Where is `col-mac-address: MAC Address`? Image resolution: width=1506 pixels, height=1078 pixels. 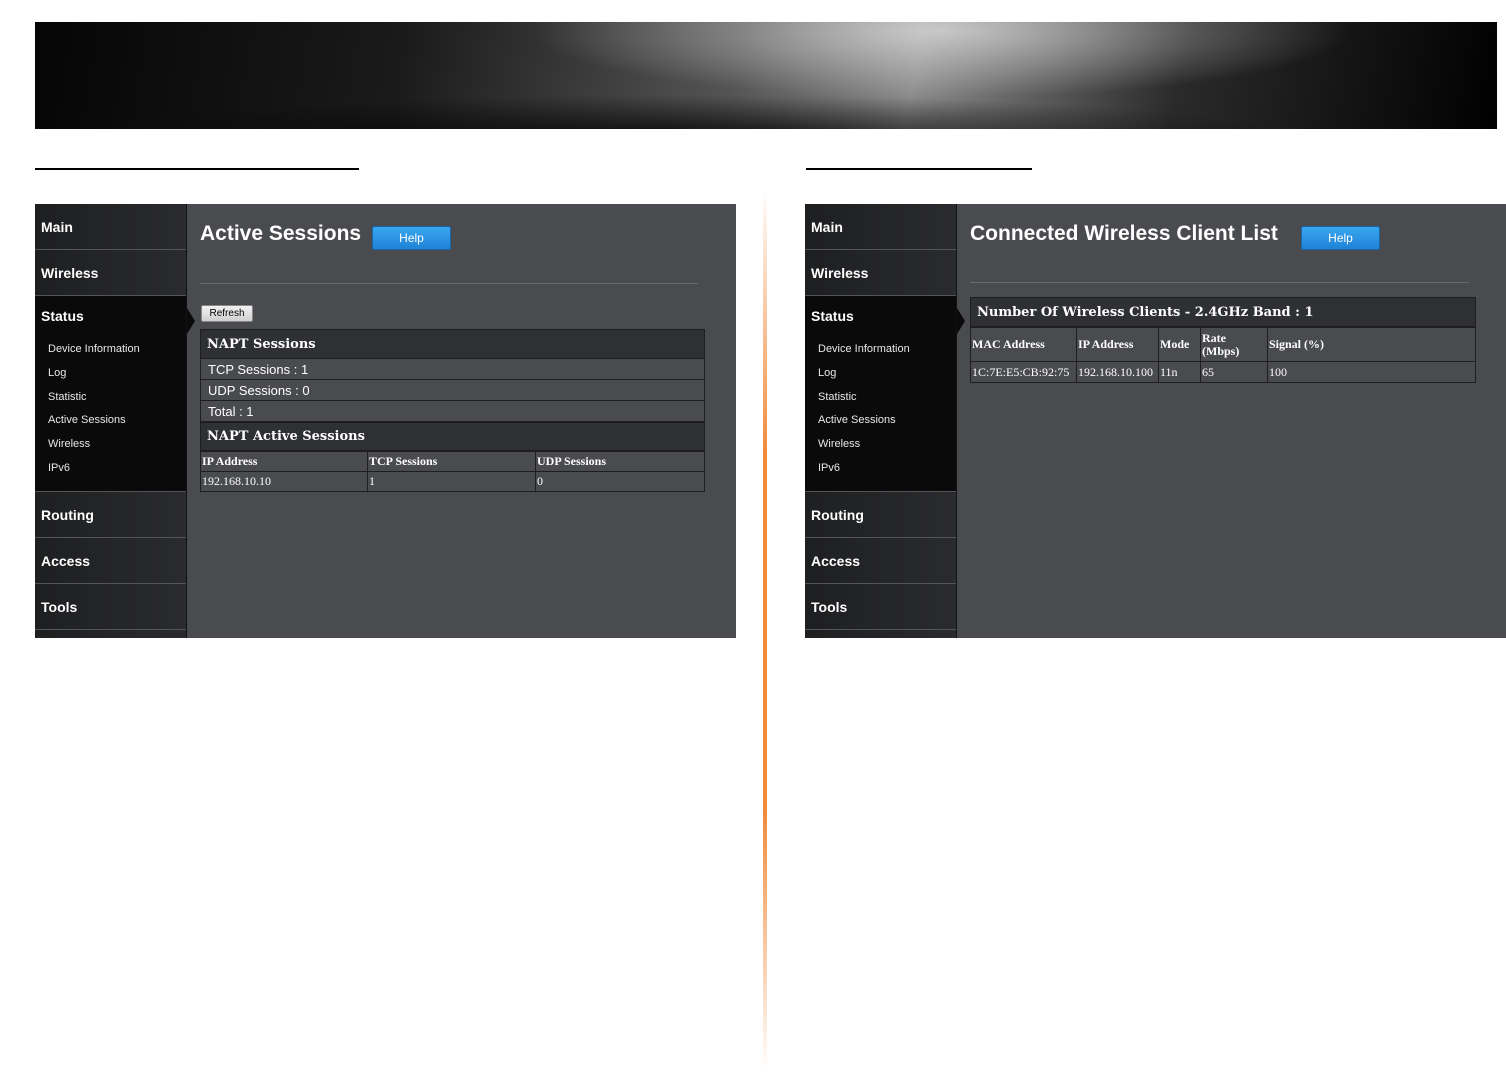
col-mac-address: MAC Address is located at coordinates (1023, 344).